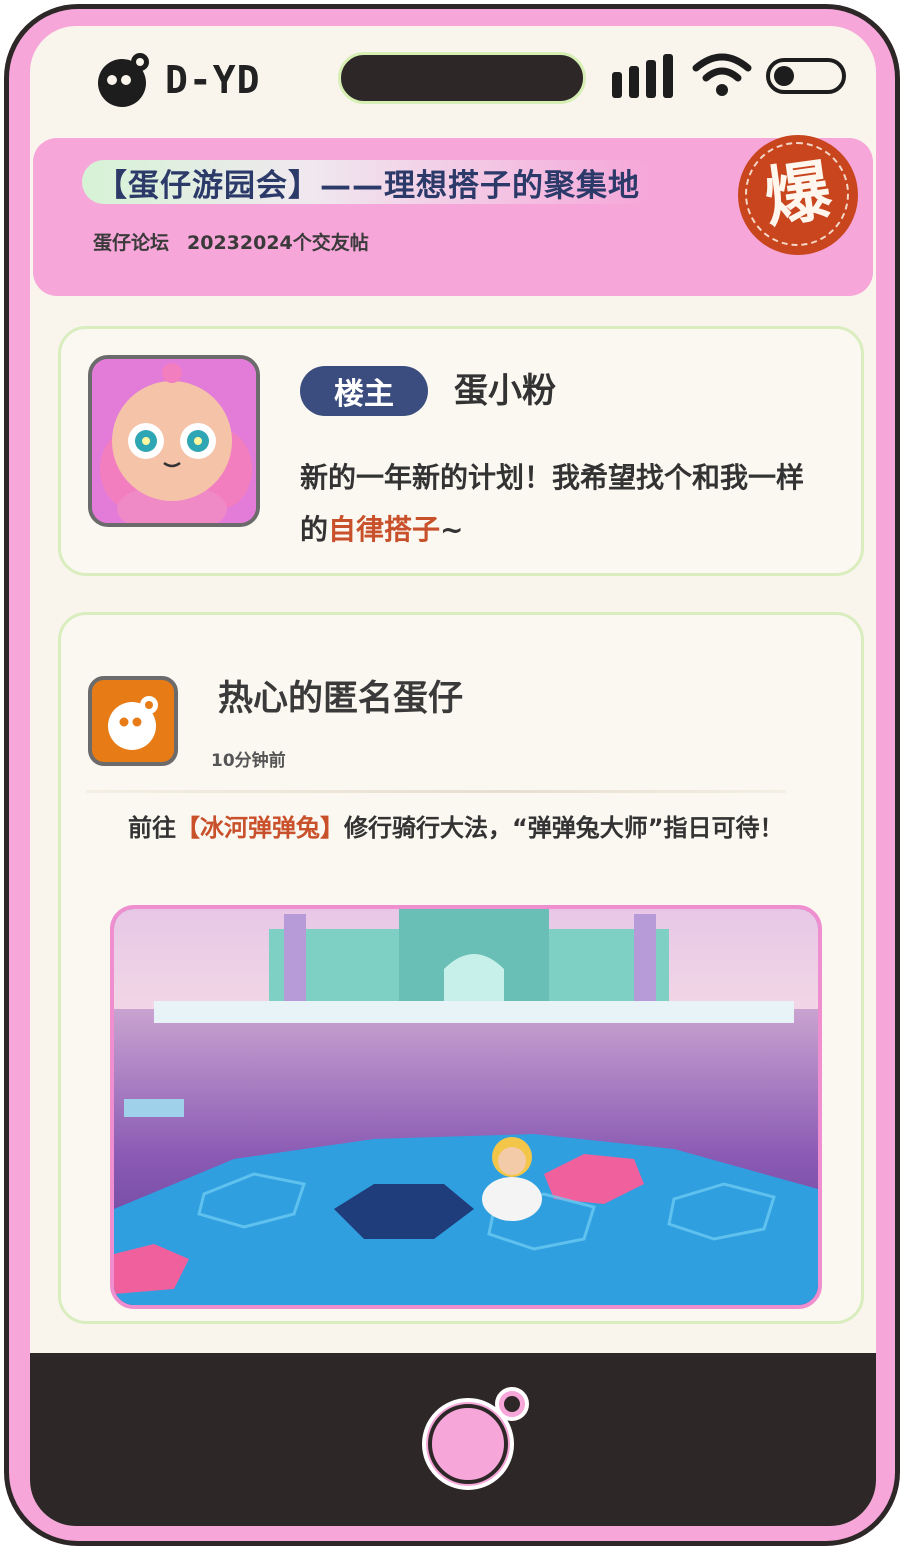 This screenshot has height=1552, width=906. I want to click on banner-subtitle: 蛋仔论坛 20232024个交友帖, so click(240, 241).